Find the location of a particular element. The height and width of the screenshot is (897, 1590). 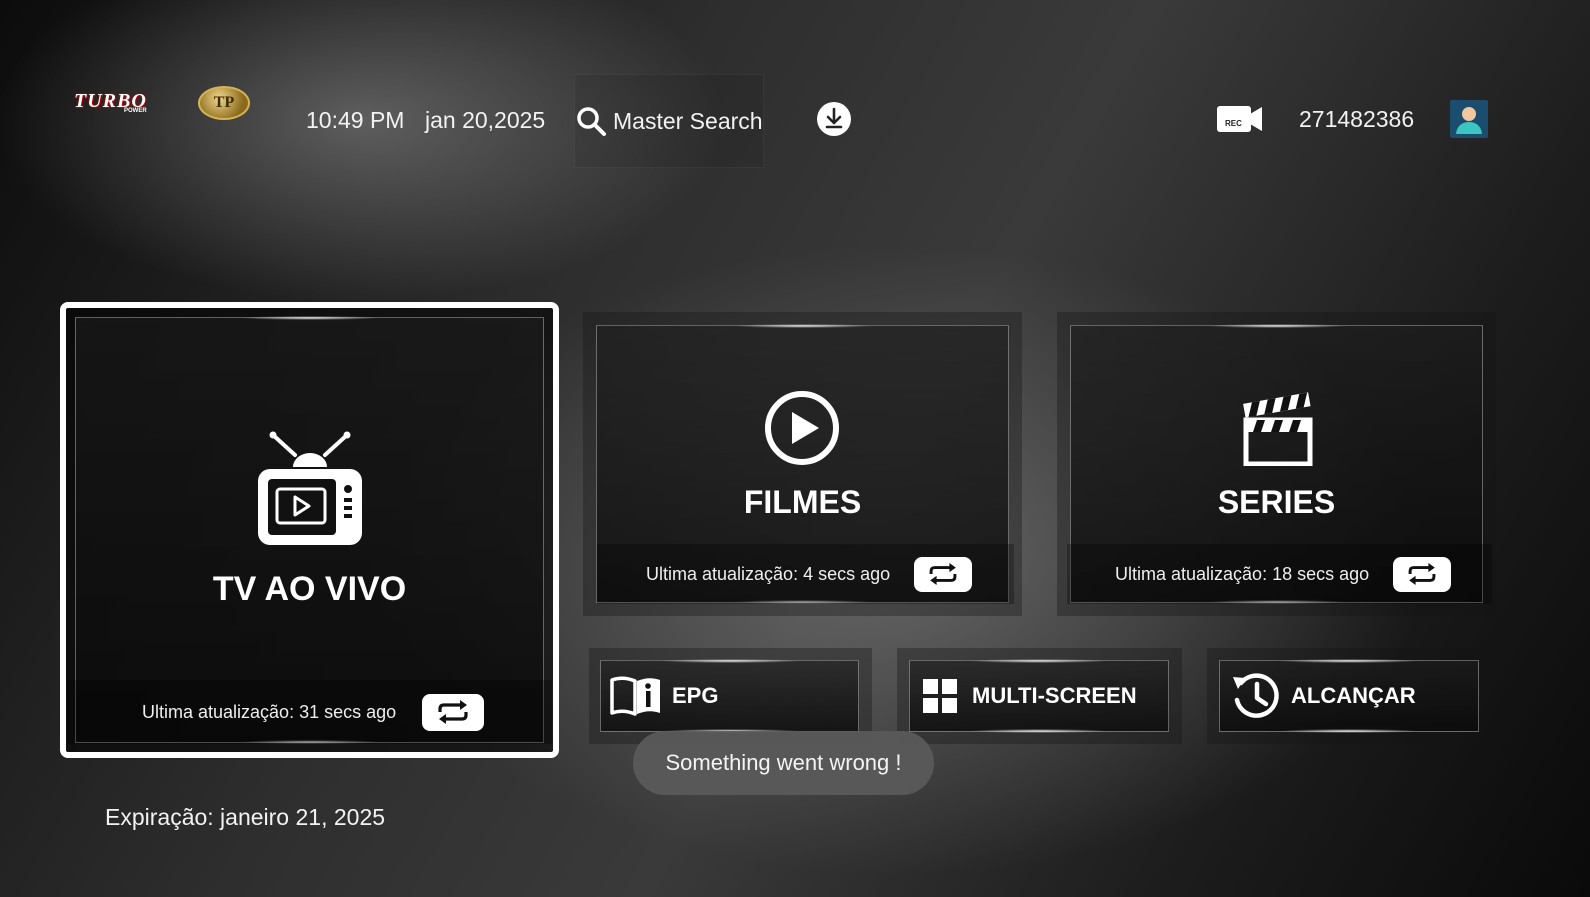

avatar-shape is located at coordinates (1469, 120).